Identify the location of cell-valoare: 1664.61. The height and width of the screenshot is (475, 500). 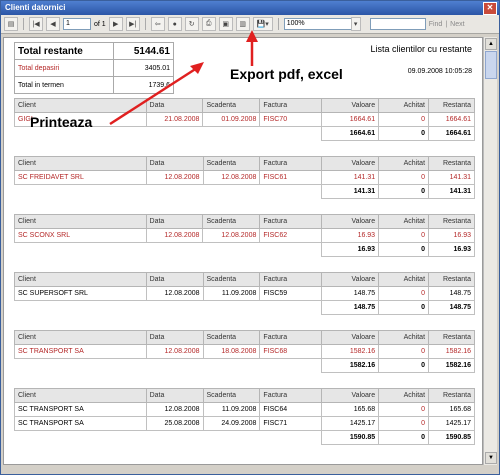
(350, 119).